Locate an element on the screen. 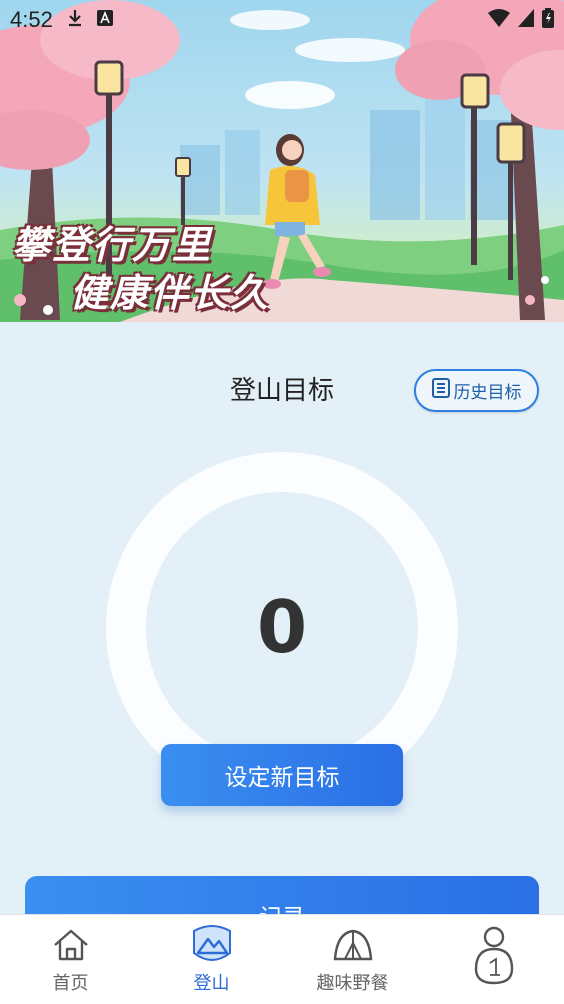 The image size is (564, 1004). nav-item-profile is located at coordinates (493, 959).